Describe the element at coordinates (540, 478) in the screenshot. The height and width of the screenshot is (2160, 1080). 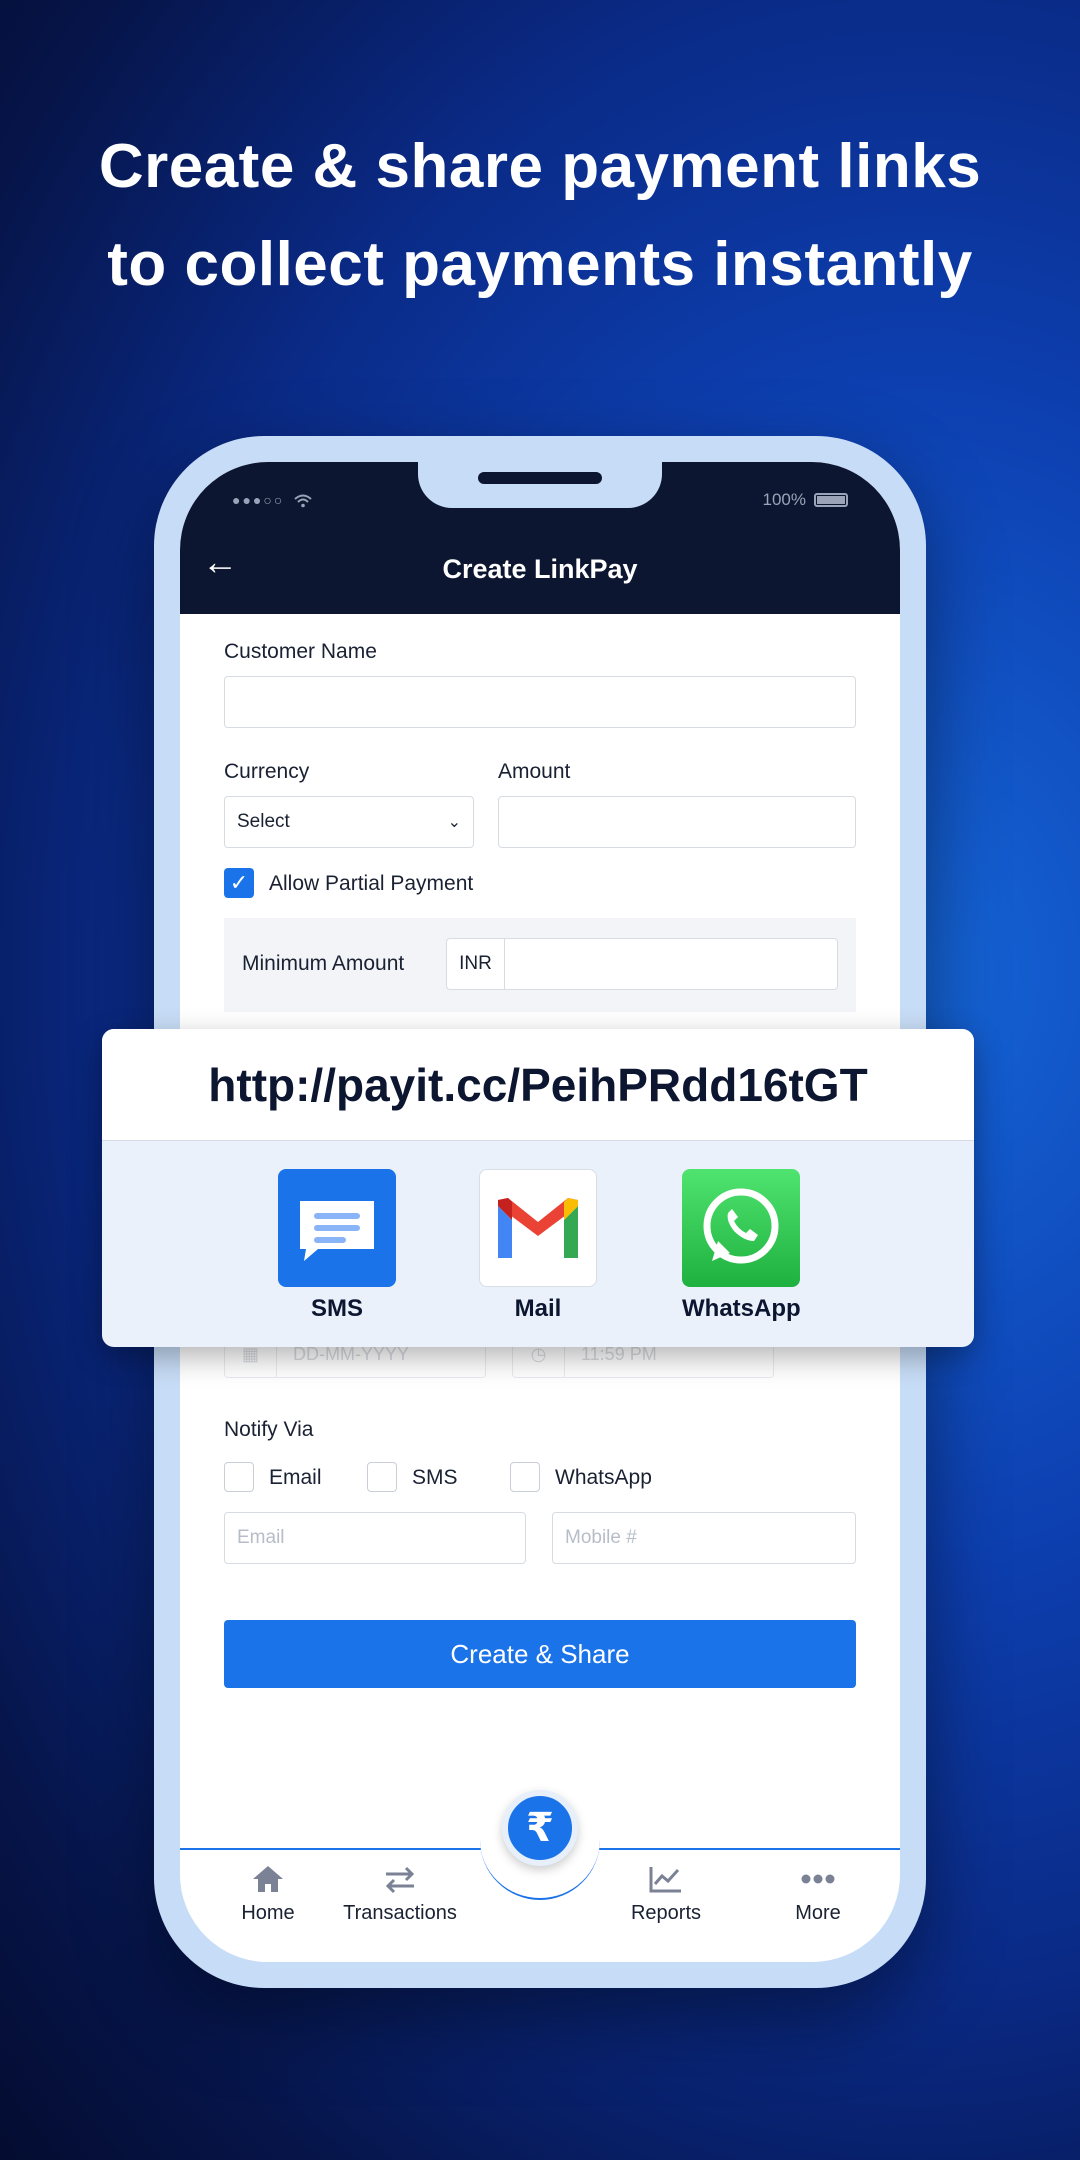
I see `speaker-grille` at that location.